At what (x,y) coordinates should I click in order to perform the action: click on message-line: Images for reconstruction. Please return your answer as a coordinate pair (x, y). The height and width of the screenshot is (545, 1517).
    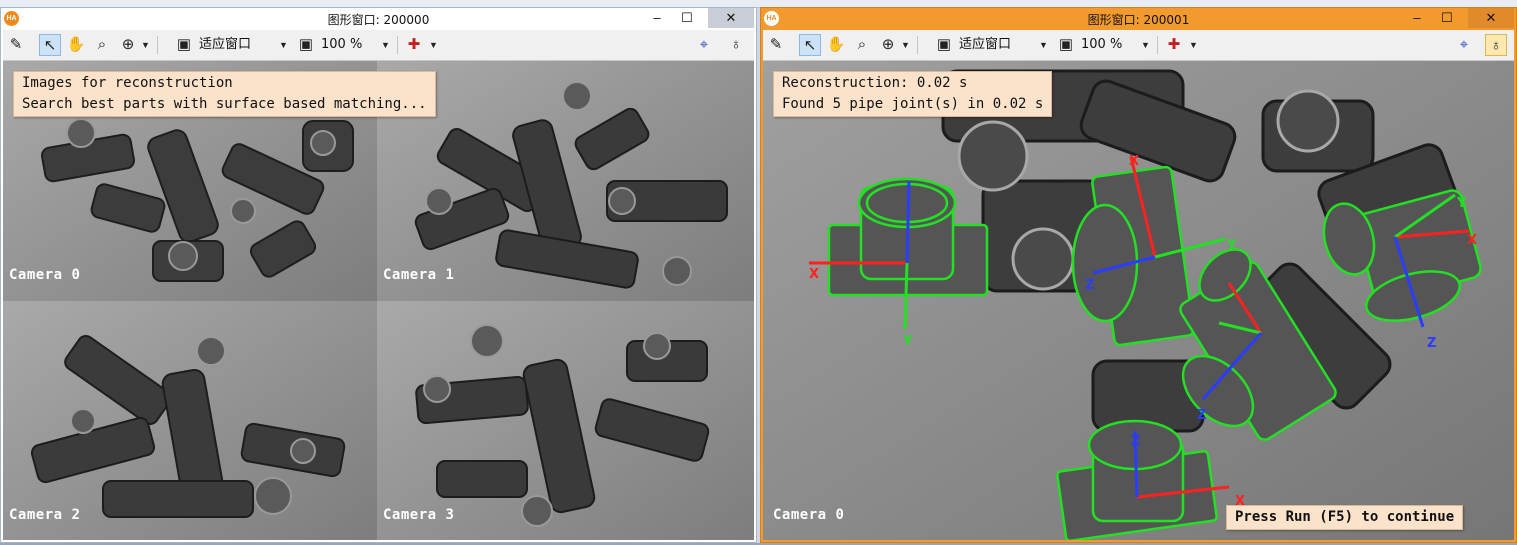
    Looking at the image, I should click on (127, 83).